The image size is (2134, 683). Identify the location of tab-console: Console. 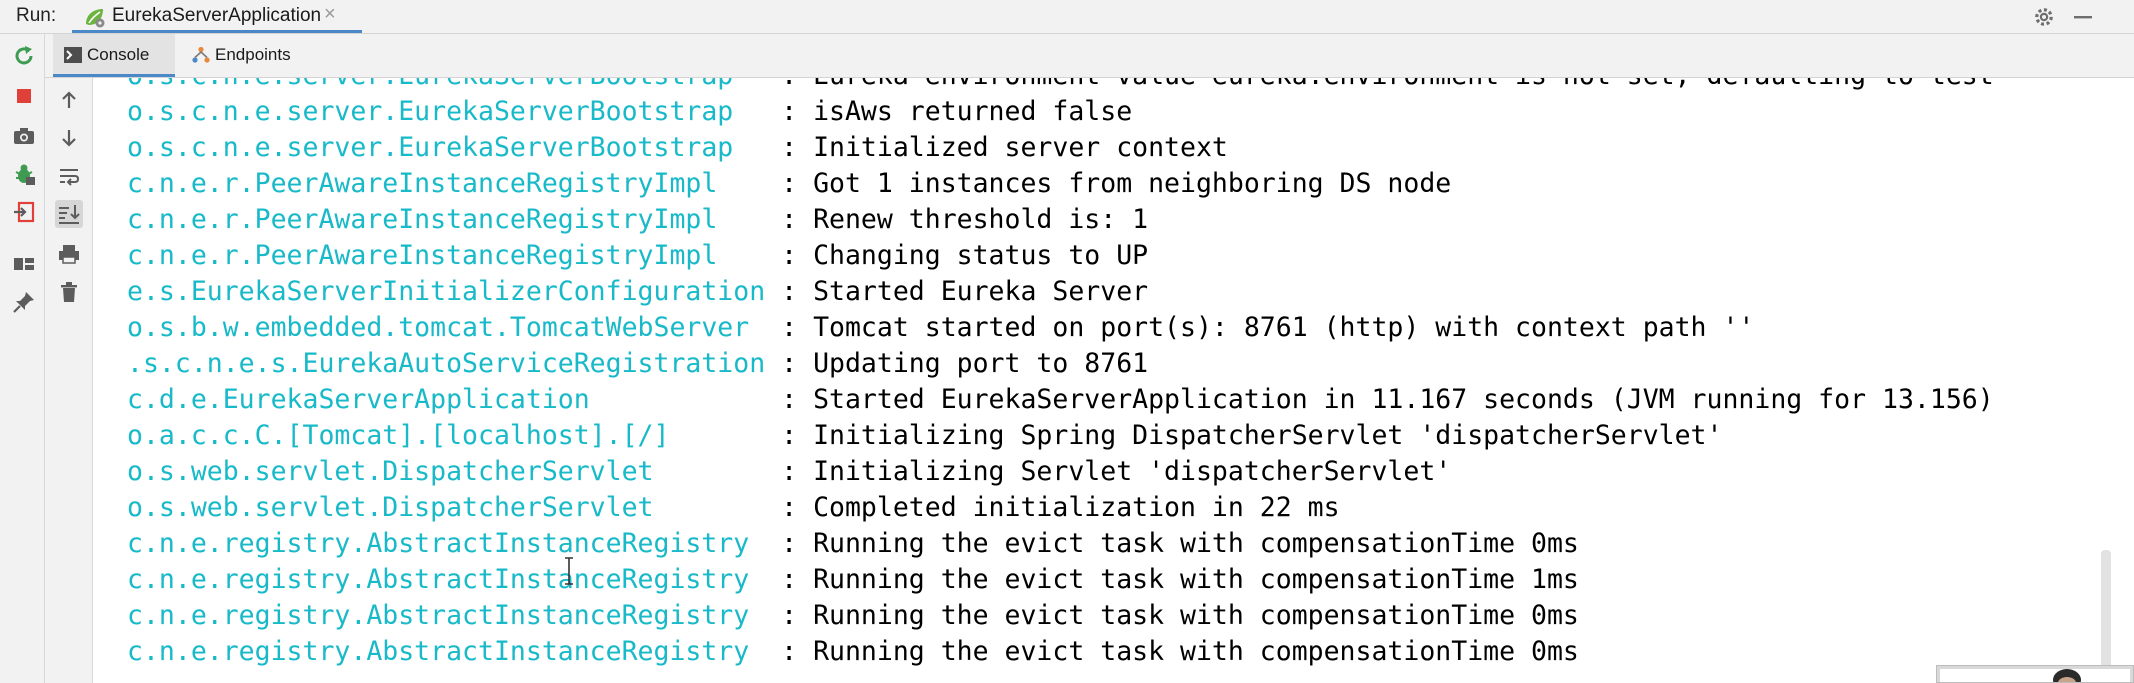
(114, 55).